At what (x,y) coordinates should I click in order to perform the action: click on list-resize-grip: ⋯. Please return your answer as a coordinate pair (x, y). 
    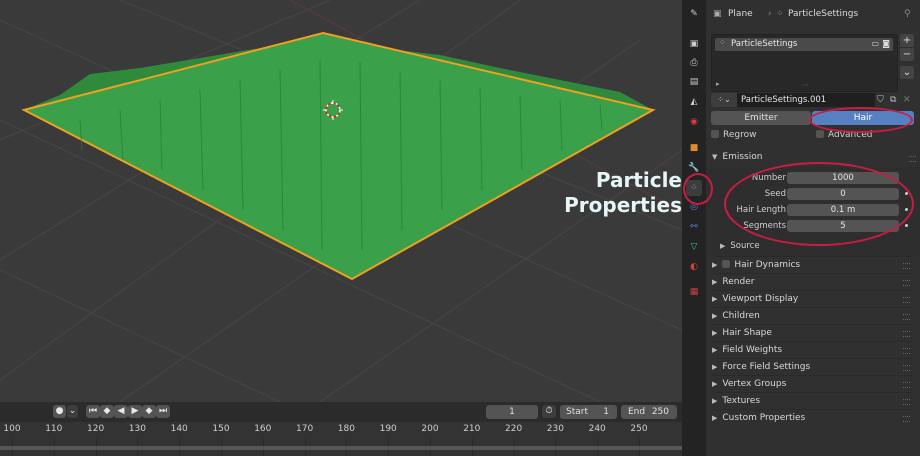
    Looking at the image, I should click on (805, 85).